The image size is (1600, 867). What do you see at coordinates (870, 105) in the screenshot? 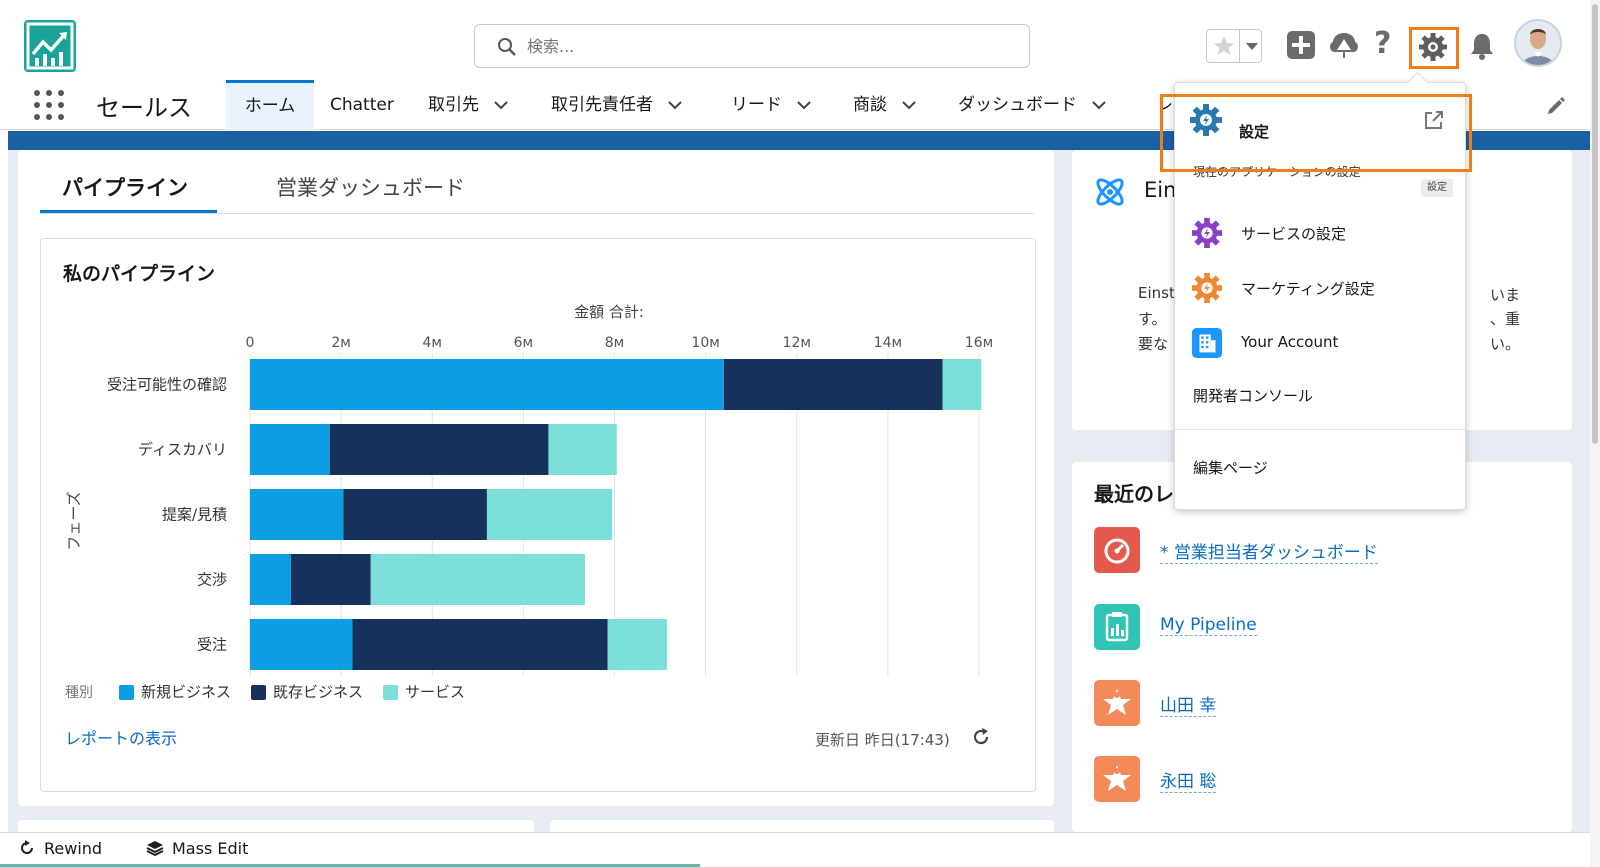
I see `nav-tab-label: 商談` at bounding box center [870, 105].